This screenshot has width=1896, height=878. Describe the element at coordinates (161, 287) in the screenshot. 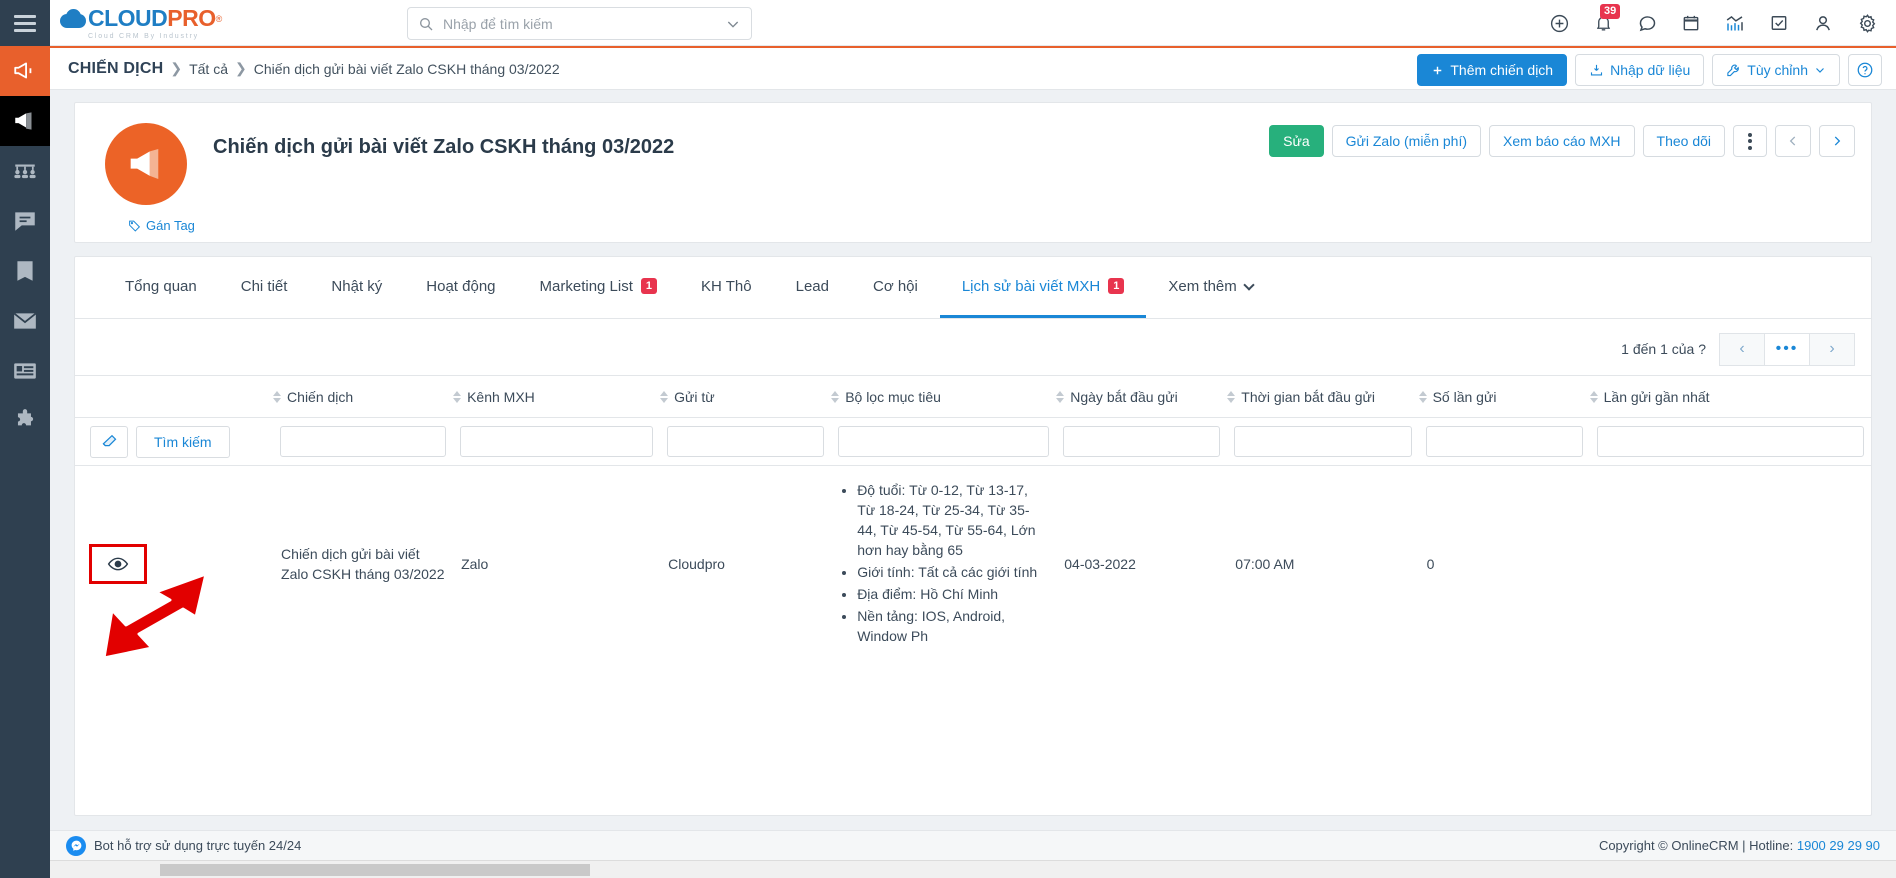

I see `tab-tong-quan: Tổng quan` at that location.